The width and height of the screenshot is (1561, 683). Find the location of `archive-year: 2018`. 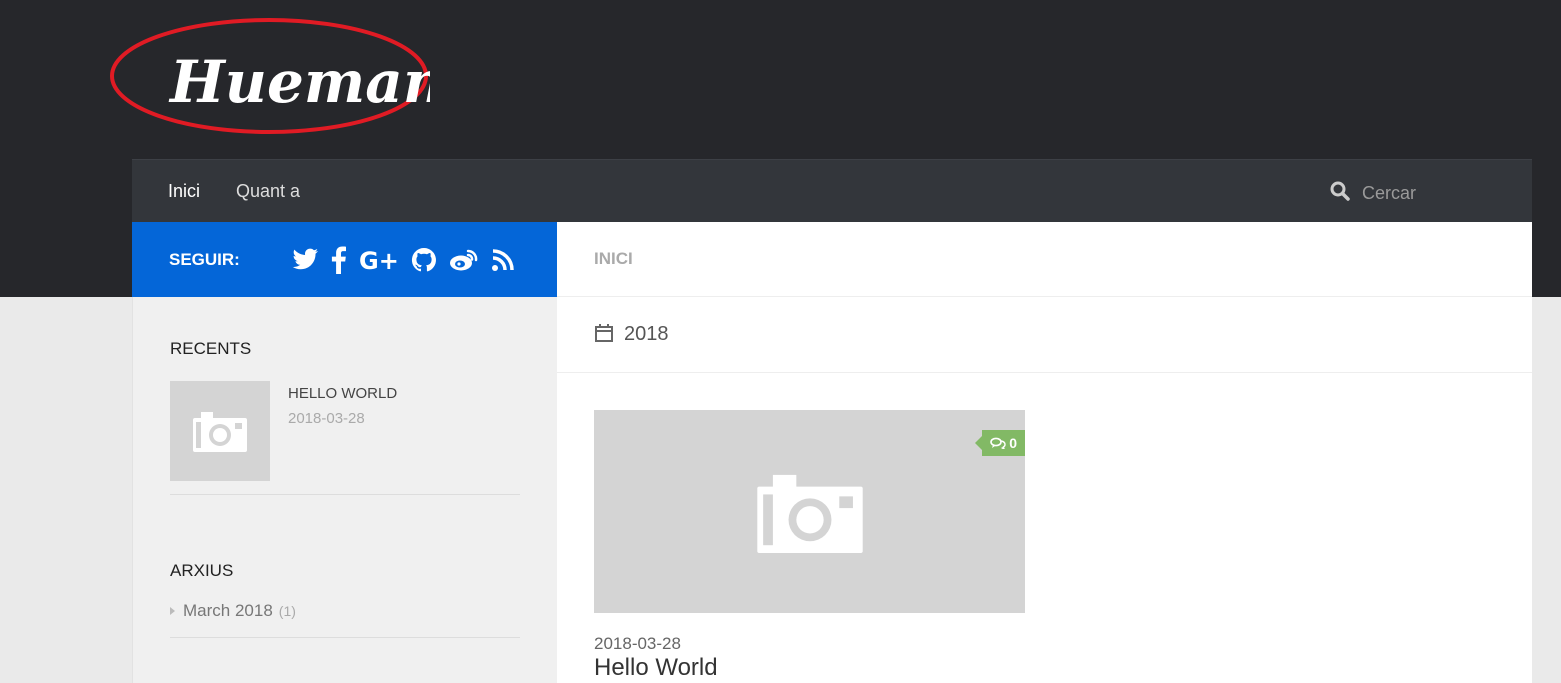

archive-year: 2018 is located at coordinates (646, 334).